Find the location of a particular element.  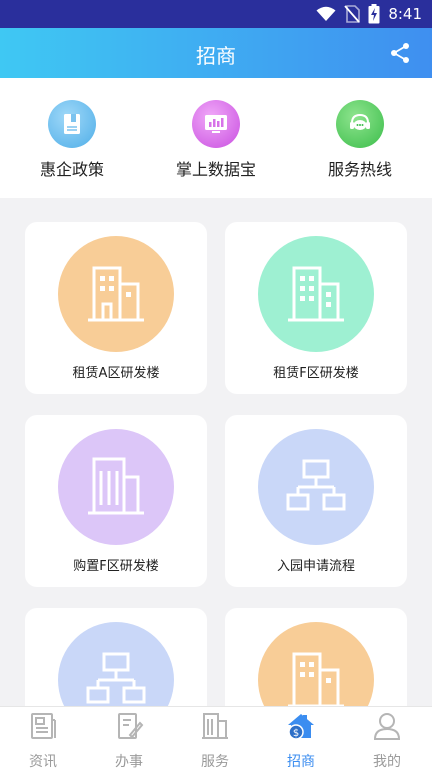

card-label: 租赁A区研发楼 is located at coordinates (116, 373).